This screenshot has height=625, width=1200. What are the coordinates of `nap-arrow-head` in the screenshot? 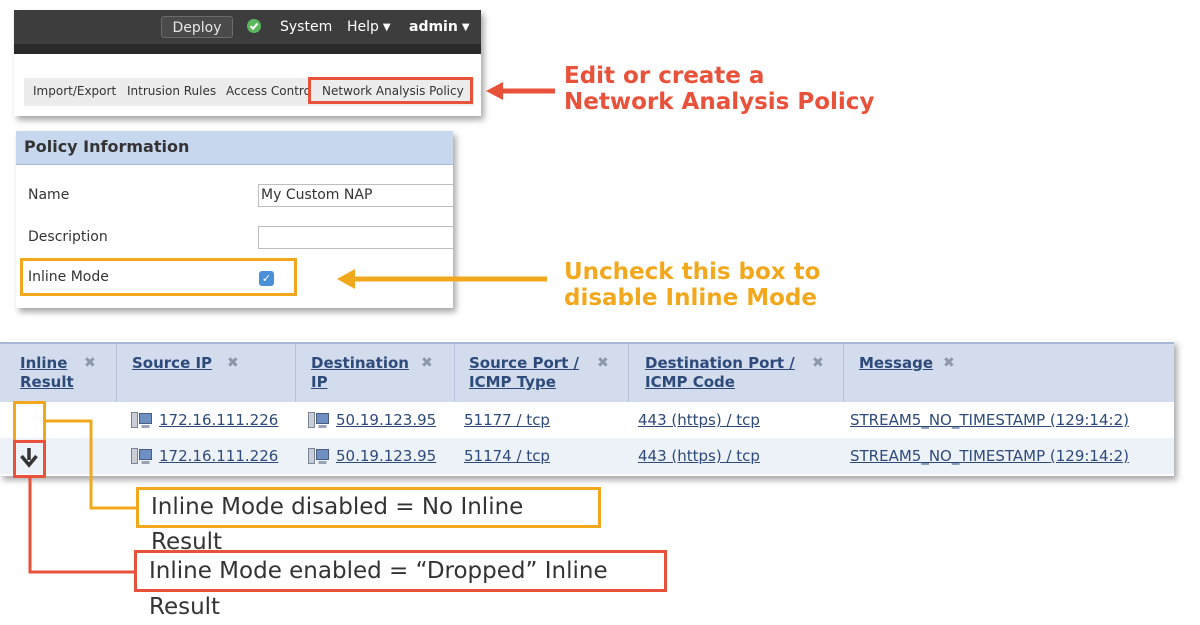 It's located at (494, 91).